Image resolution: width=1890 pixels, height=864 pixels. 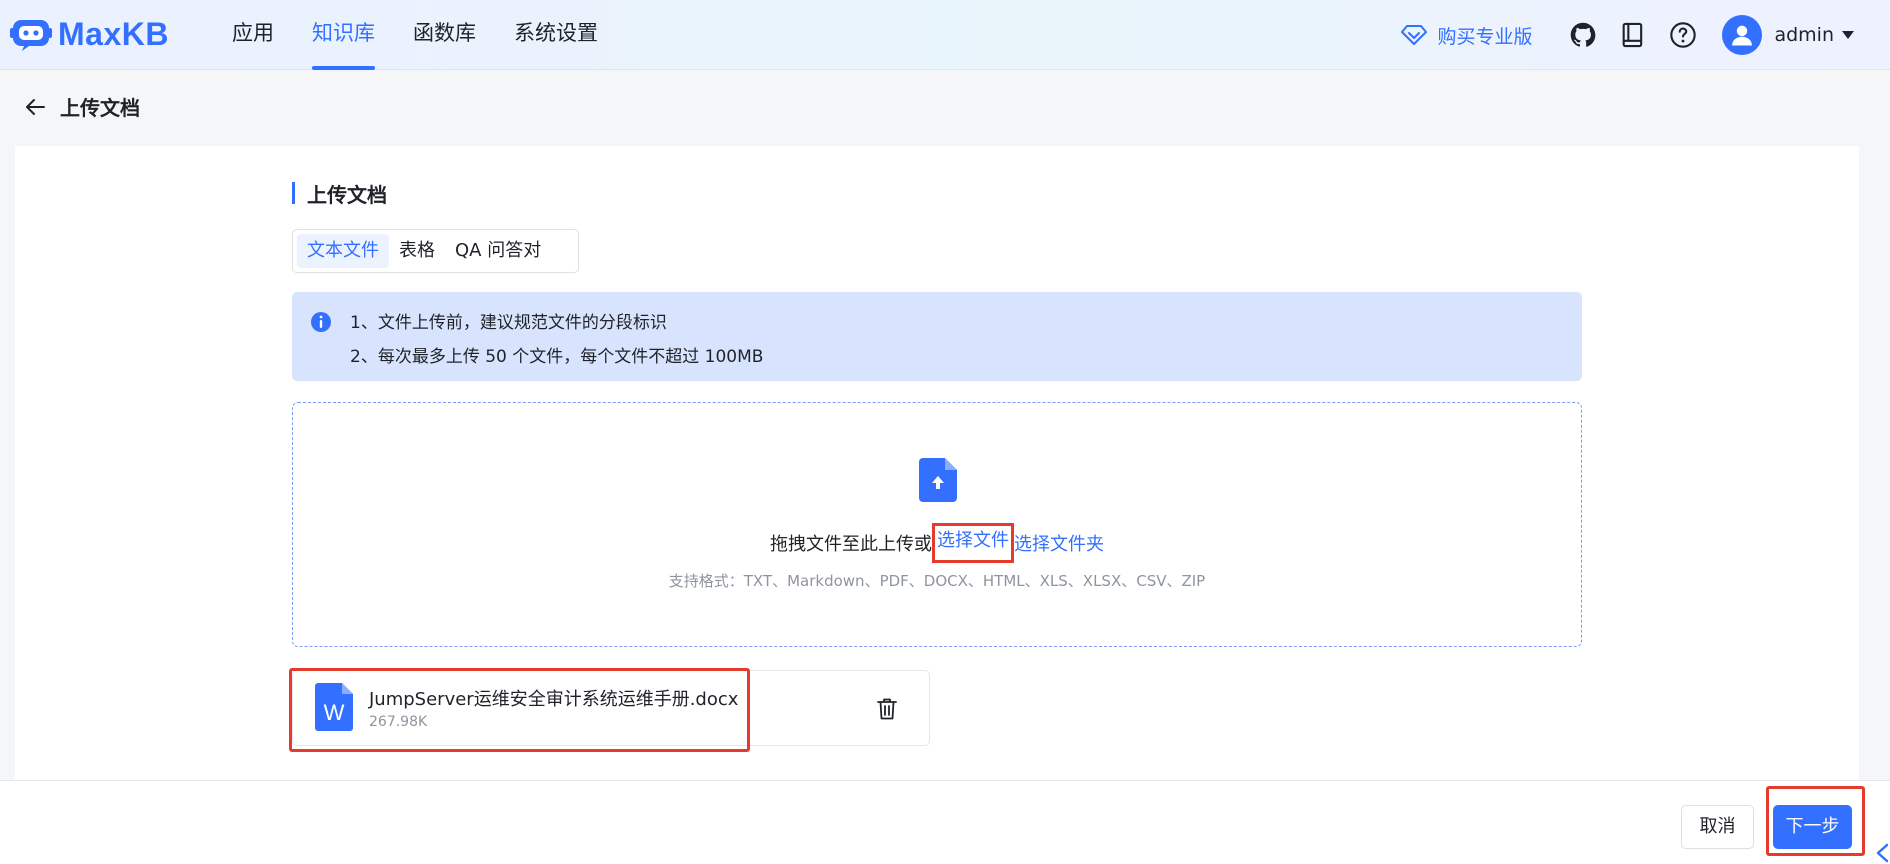 I want to click on nav-item-apps: 应用, so click(x=253, y=35).